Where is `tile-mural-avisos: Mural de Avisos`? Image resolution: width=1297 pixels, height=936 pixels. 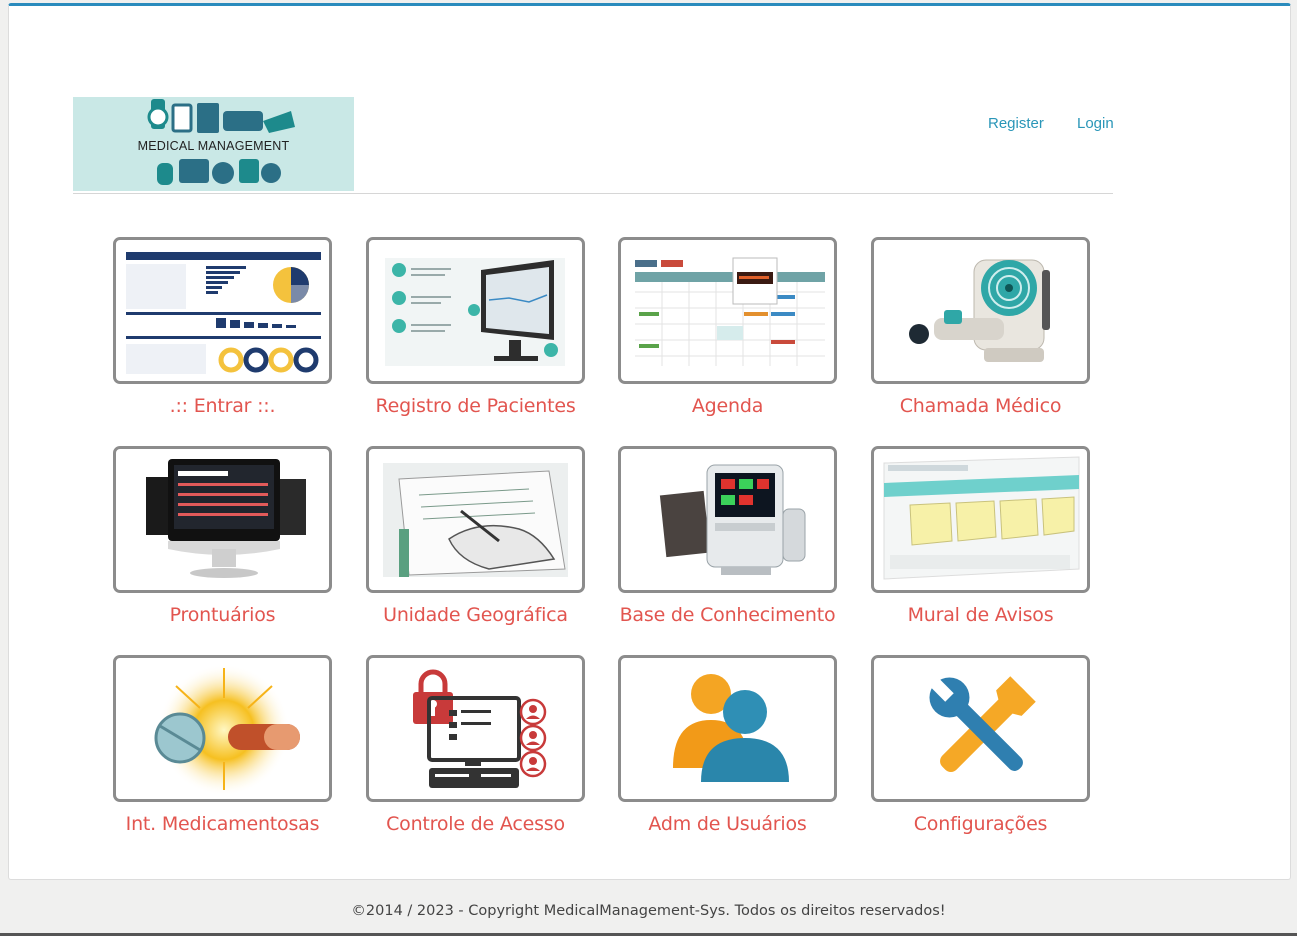 tile-mural-avisos: Mural de Avisos is located at coordinates (980, 536).